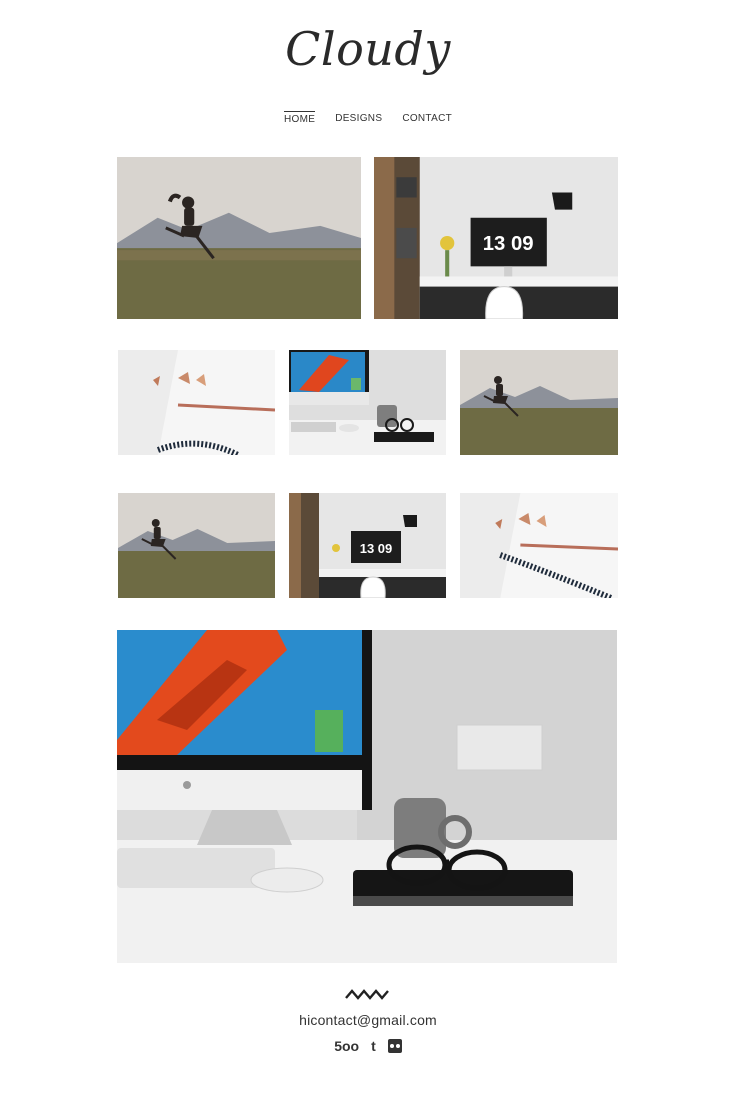 The image size is (736, 1095). I want to click on photo-desk-clock: 13 09, so click(496, 238).